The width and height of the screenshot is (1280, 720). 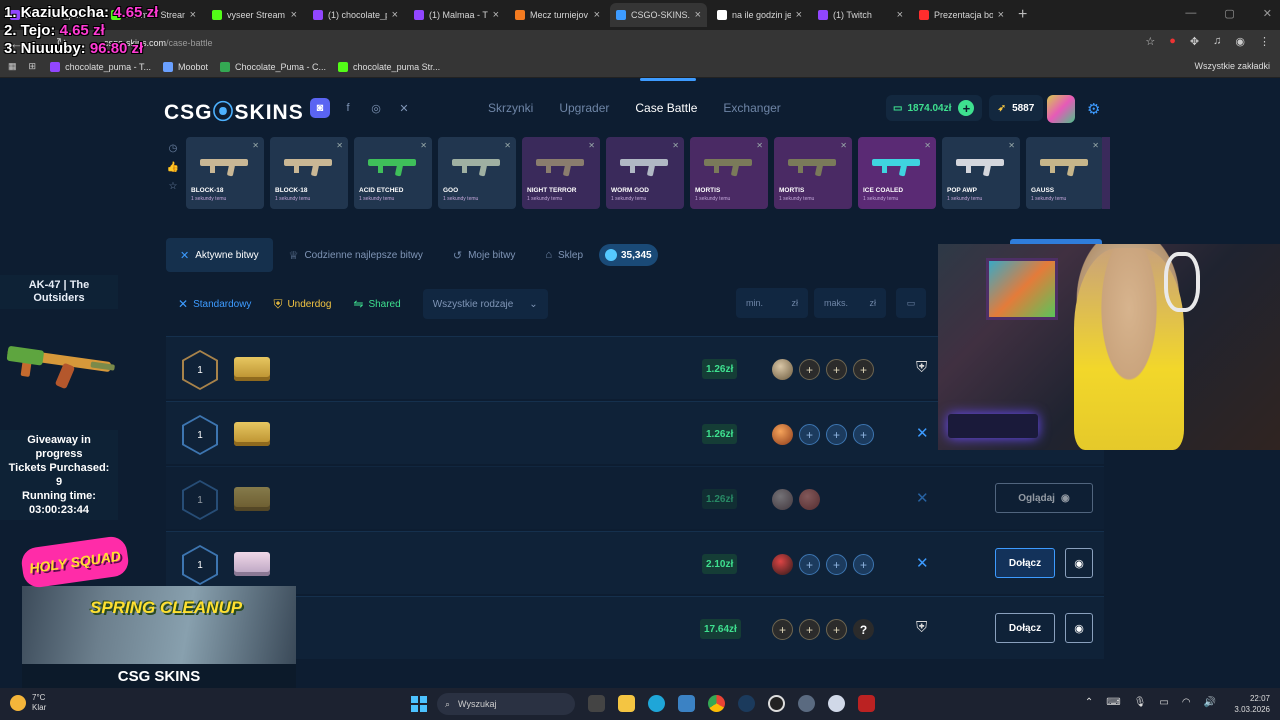 What do you see at coordinates (484, 255) in the screenshot?
I see `subtab-2: ↺ Moje bitwy` at bounding box center [484, 255].